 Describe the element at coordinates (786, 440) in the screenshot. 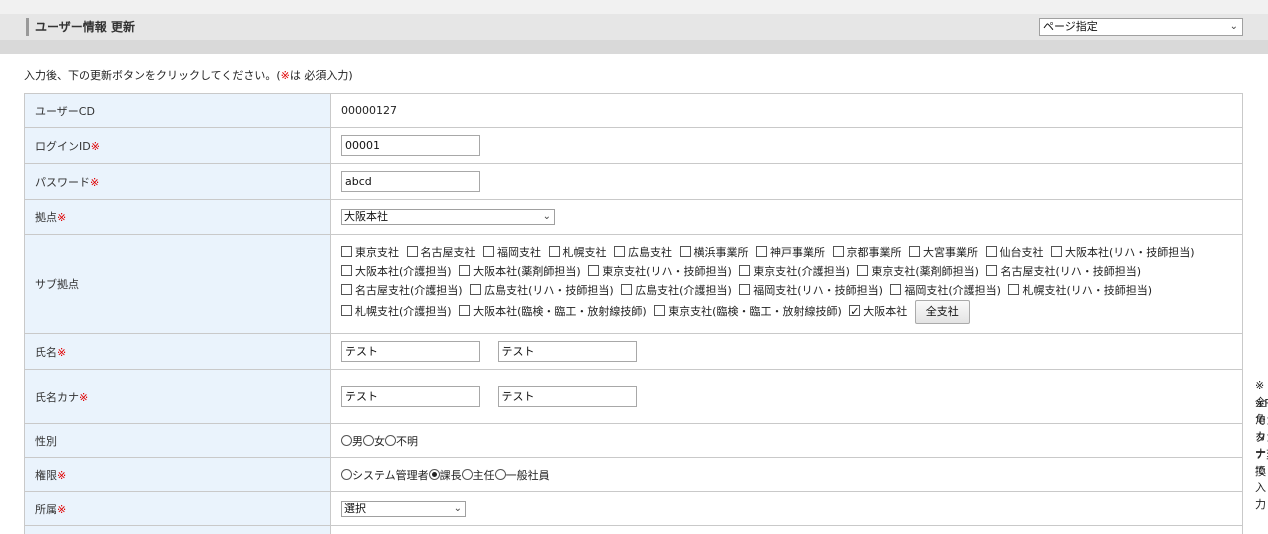

I see `gender-radio-group: 男女不明` at that location.